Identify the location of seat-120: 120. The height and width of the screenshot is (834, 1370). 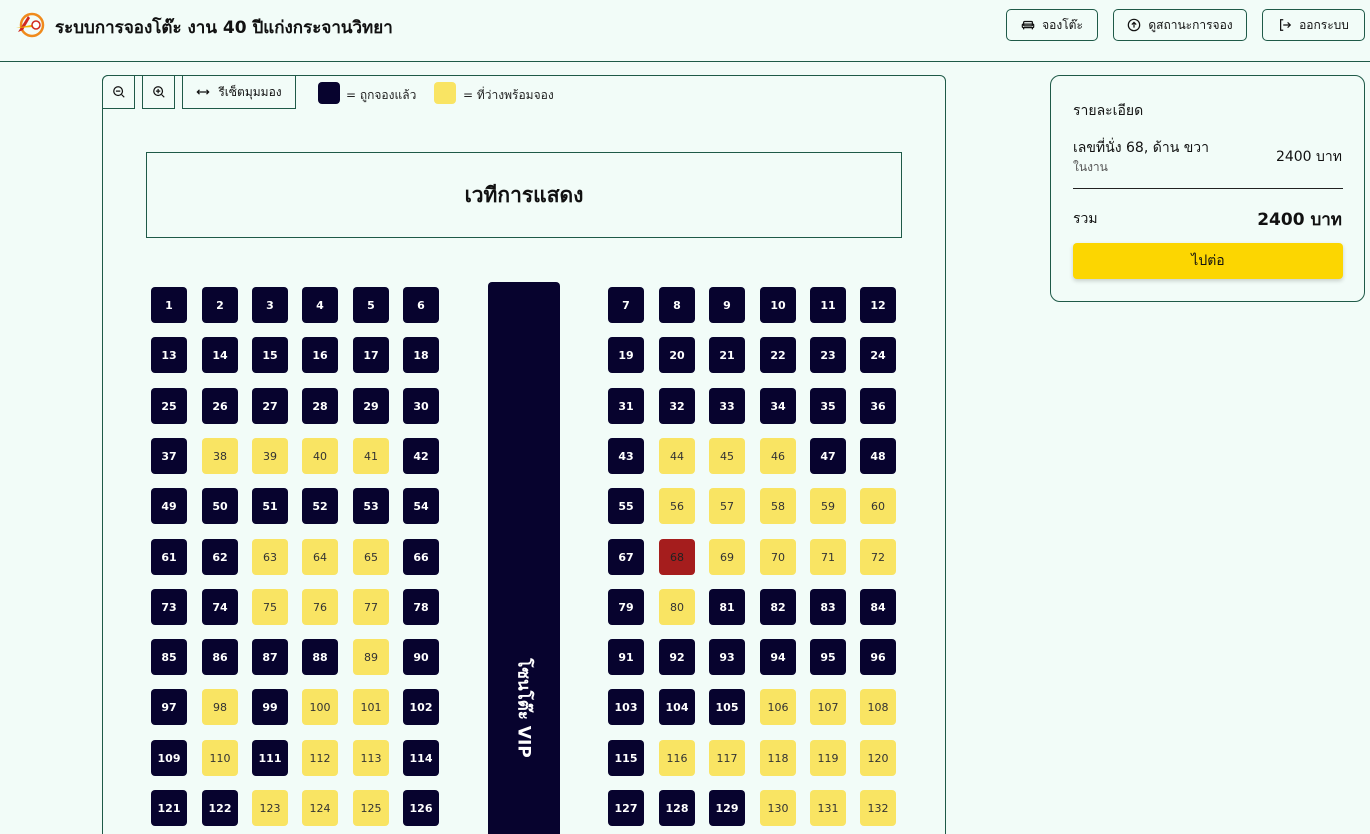
(878, 758).